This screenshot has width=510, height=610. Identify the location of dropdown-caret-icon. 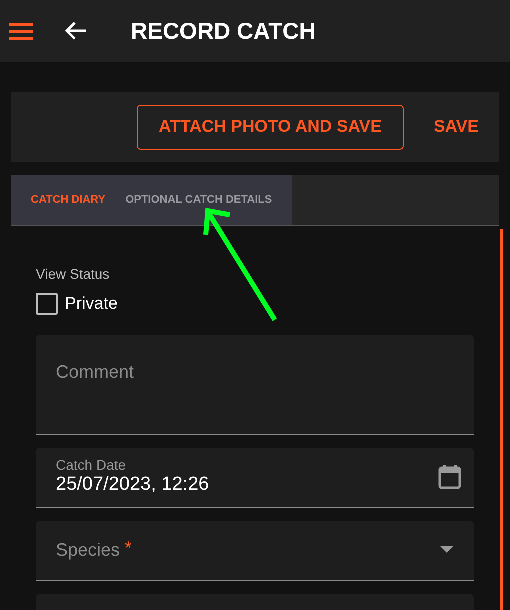
(447, 550).